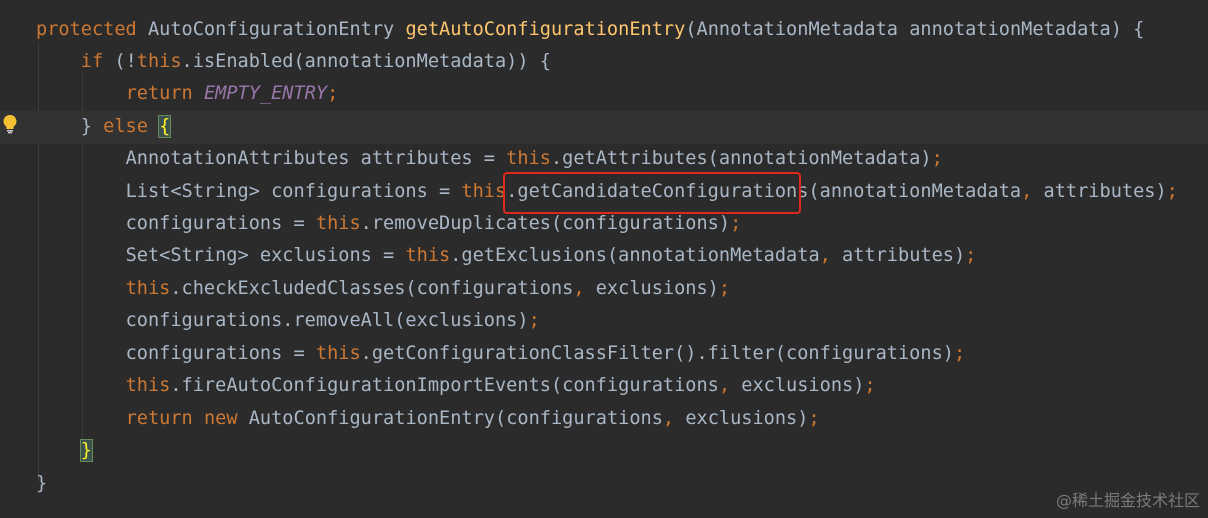 This screenshot has height=518, width=1208. What do you see at coordinates (276, 29) in the screenshot?
I see `code-token: AutoConfigurationEntry` at bounding box center [276, 29].